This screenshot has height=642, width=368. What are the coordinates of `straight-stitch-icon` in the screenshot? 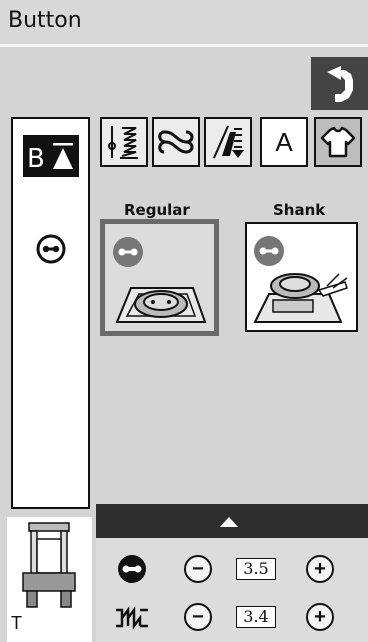 It's located at (123, 142).